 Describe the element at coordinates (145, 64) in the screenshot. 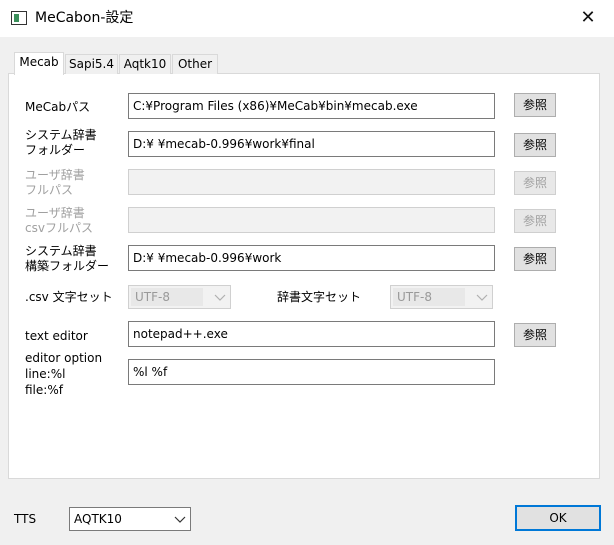

I see `tab-aqtk10: Aqtk10` at that location.